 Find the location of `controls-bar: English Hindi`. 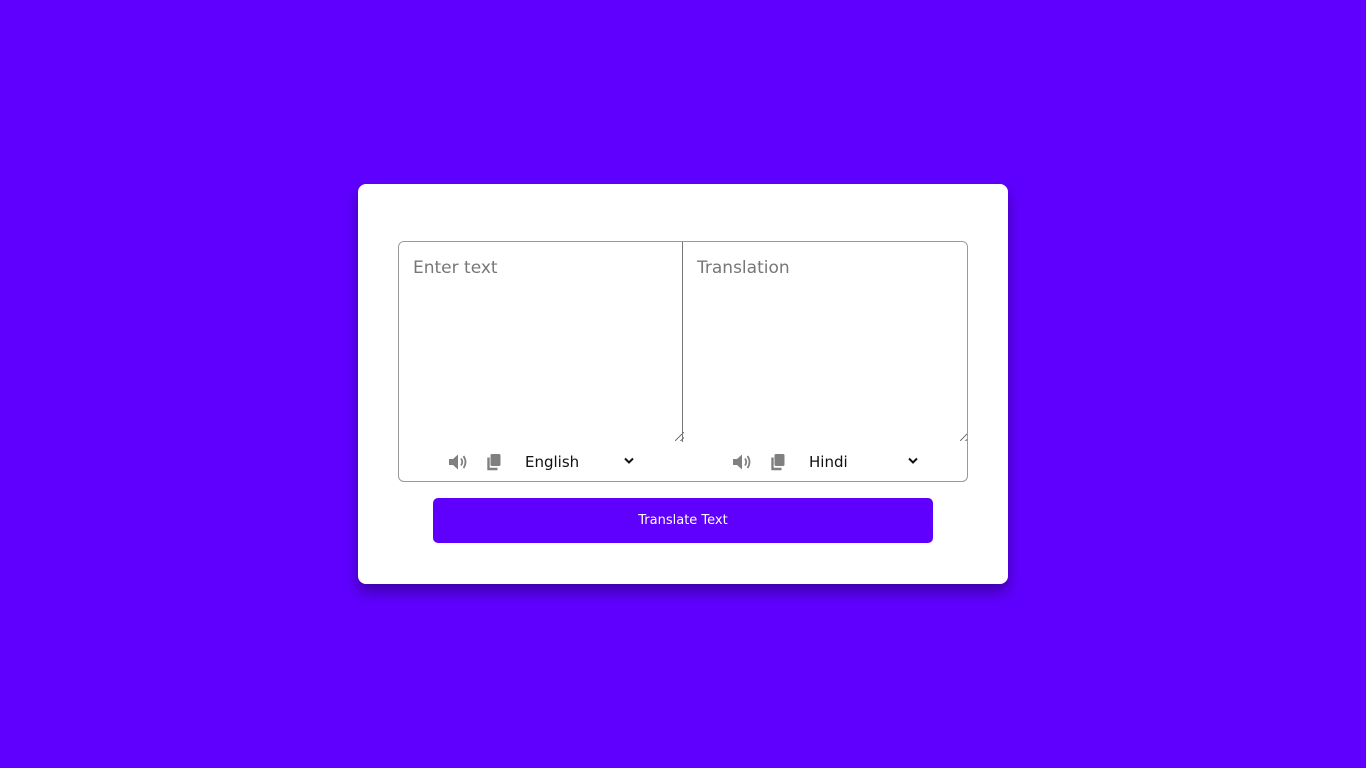

controls-bar: English Hindi is located at coordinates (683, 461).